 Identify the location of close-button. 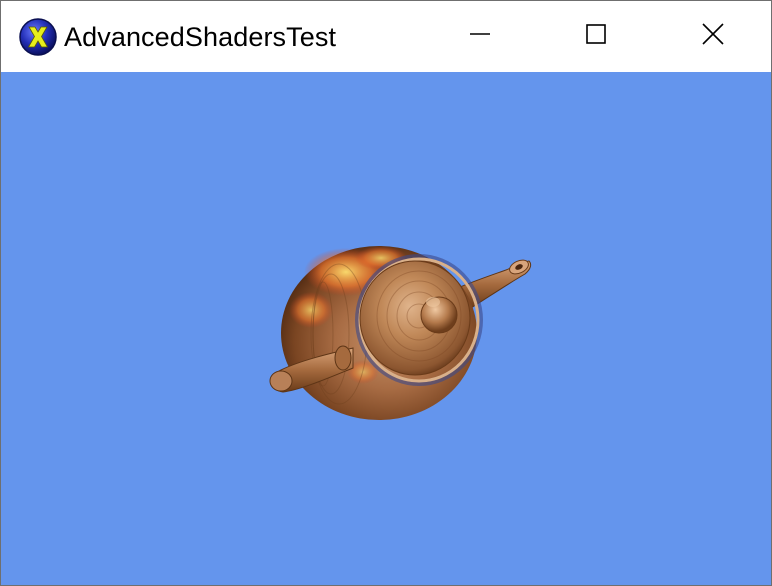
(713, 36).